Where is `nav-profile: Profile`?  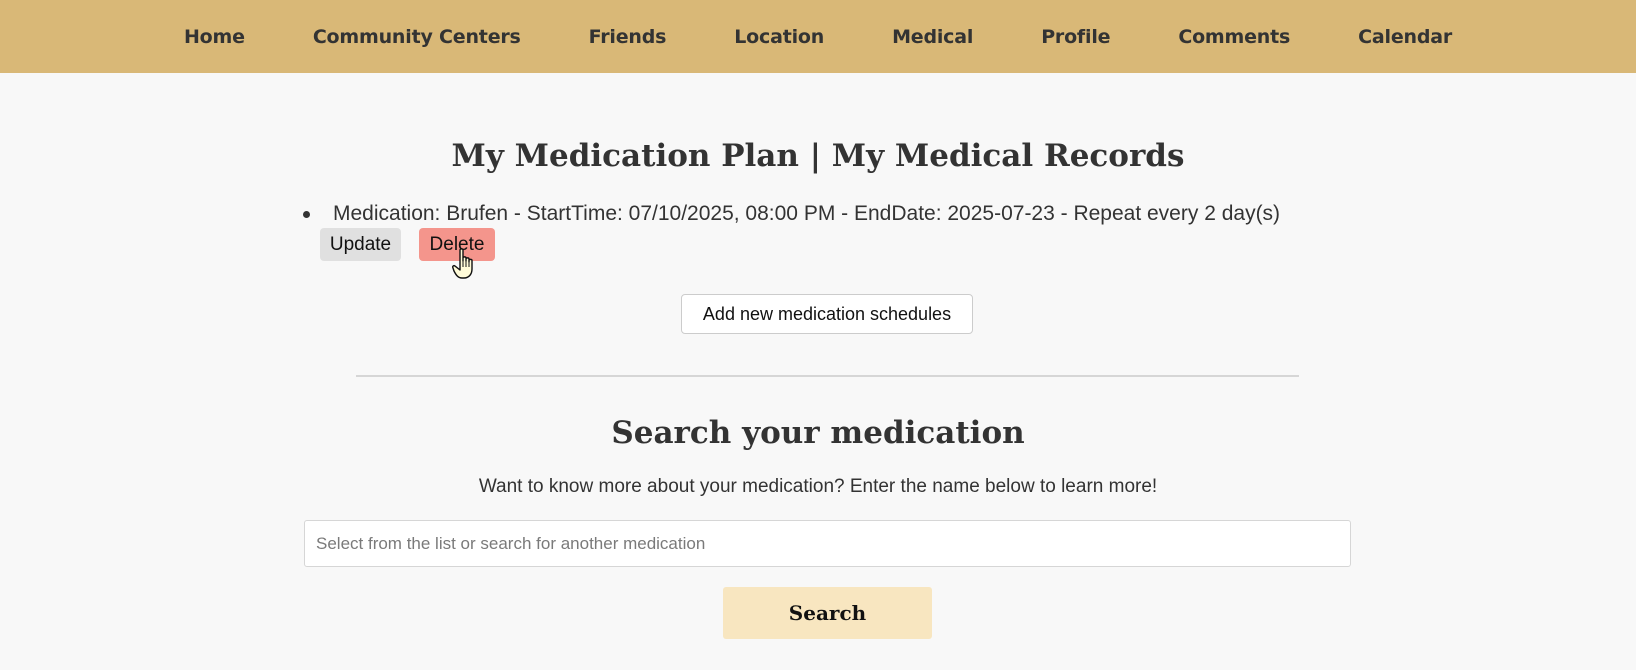
nav-profile: Profile is located at coordinates (1075, 37).